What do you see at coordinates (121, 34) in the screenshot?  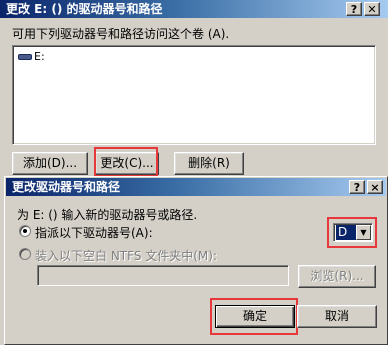 I see `back-description: 可用下列驱动器号和路径访问这个卷 (A).` at bounding box center [121, 34].